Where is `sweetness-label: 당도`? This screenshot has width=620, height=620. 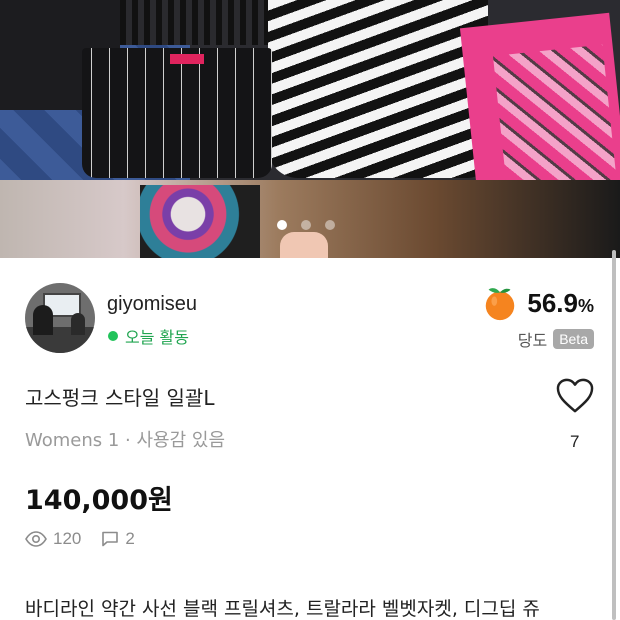 sweetness-label: 당도 is located at coordinates (532, 340).